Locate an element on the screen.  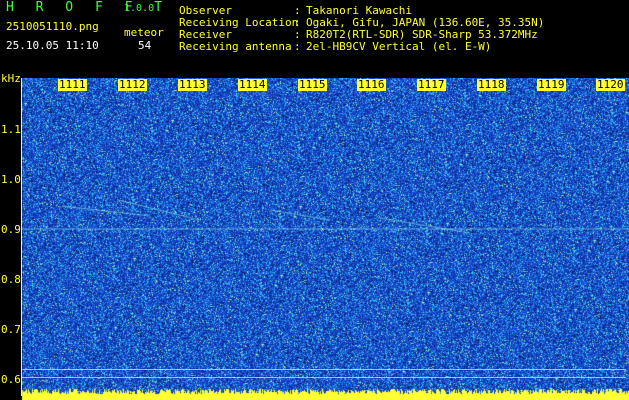
y-axis-unit: kHz is located at coordinates (11, 78).